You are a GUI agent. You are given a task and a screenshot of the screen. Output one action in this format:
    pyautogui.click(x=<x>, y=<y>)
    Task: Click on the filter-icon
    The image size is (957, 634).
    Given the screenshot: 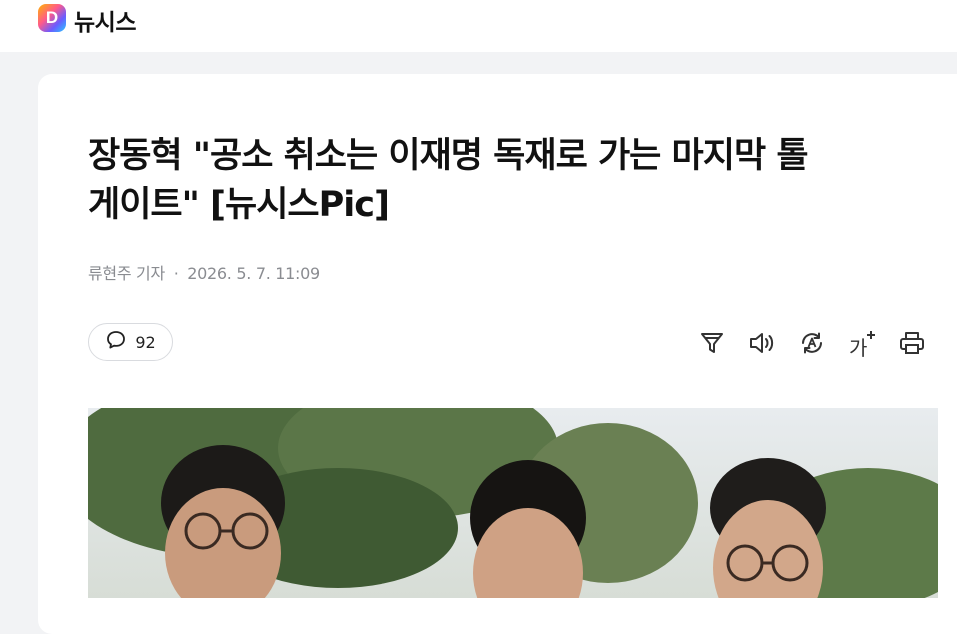 What is the action you would take?
    pyautogui.click(x=712, y=343)
    